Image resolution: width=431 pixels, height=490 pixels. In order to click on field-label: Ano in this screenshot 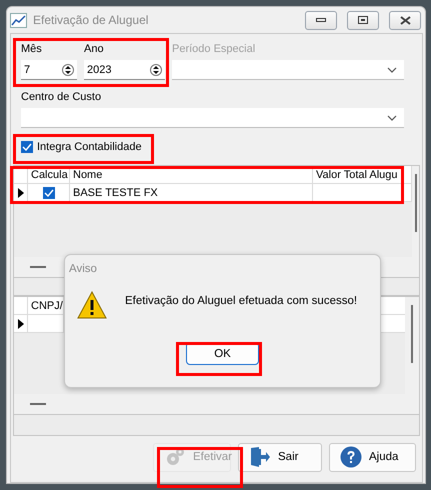, I will do `click(94, 50)`.